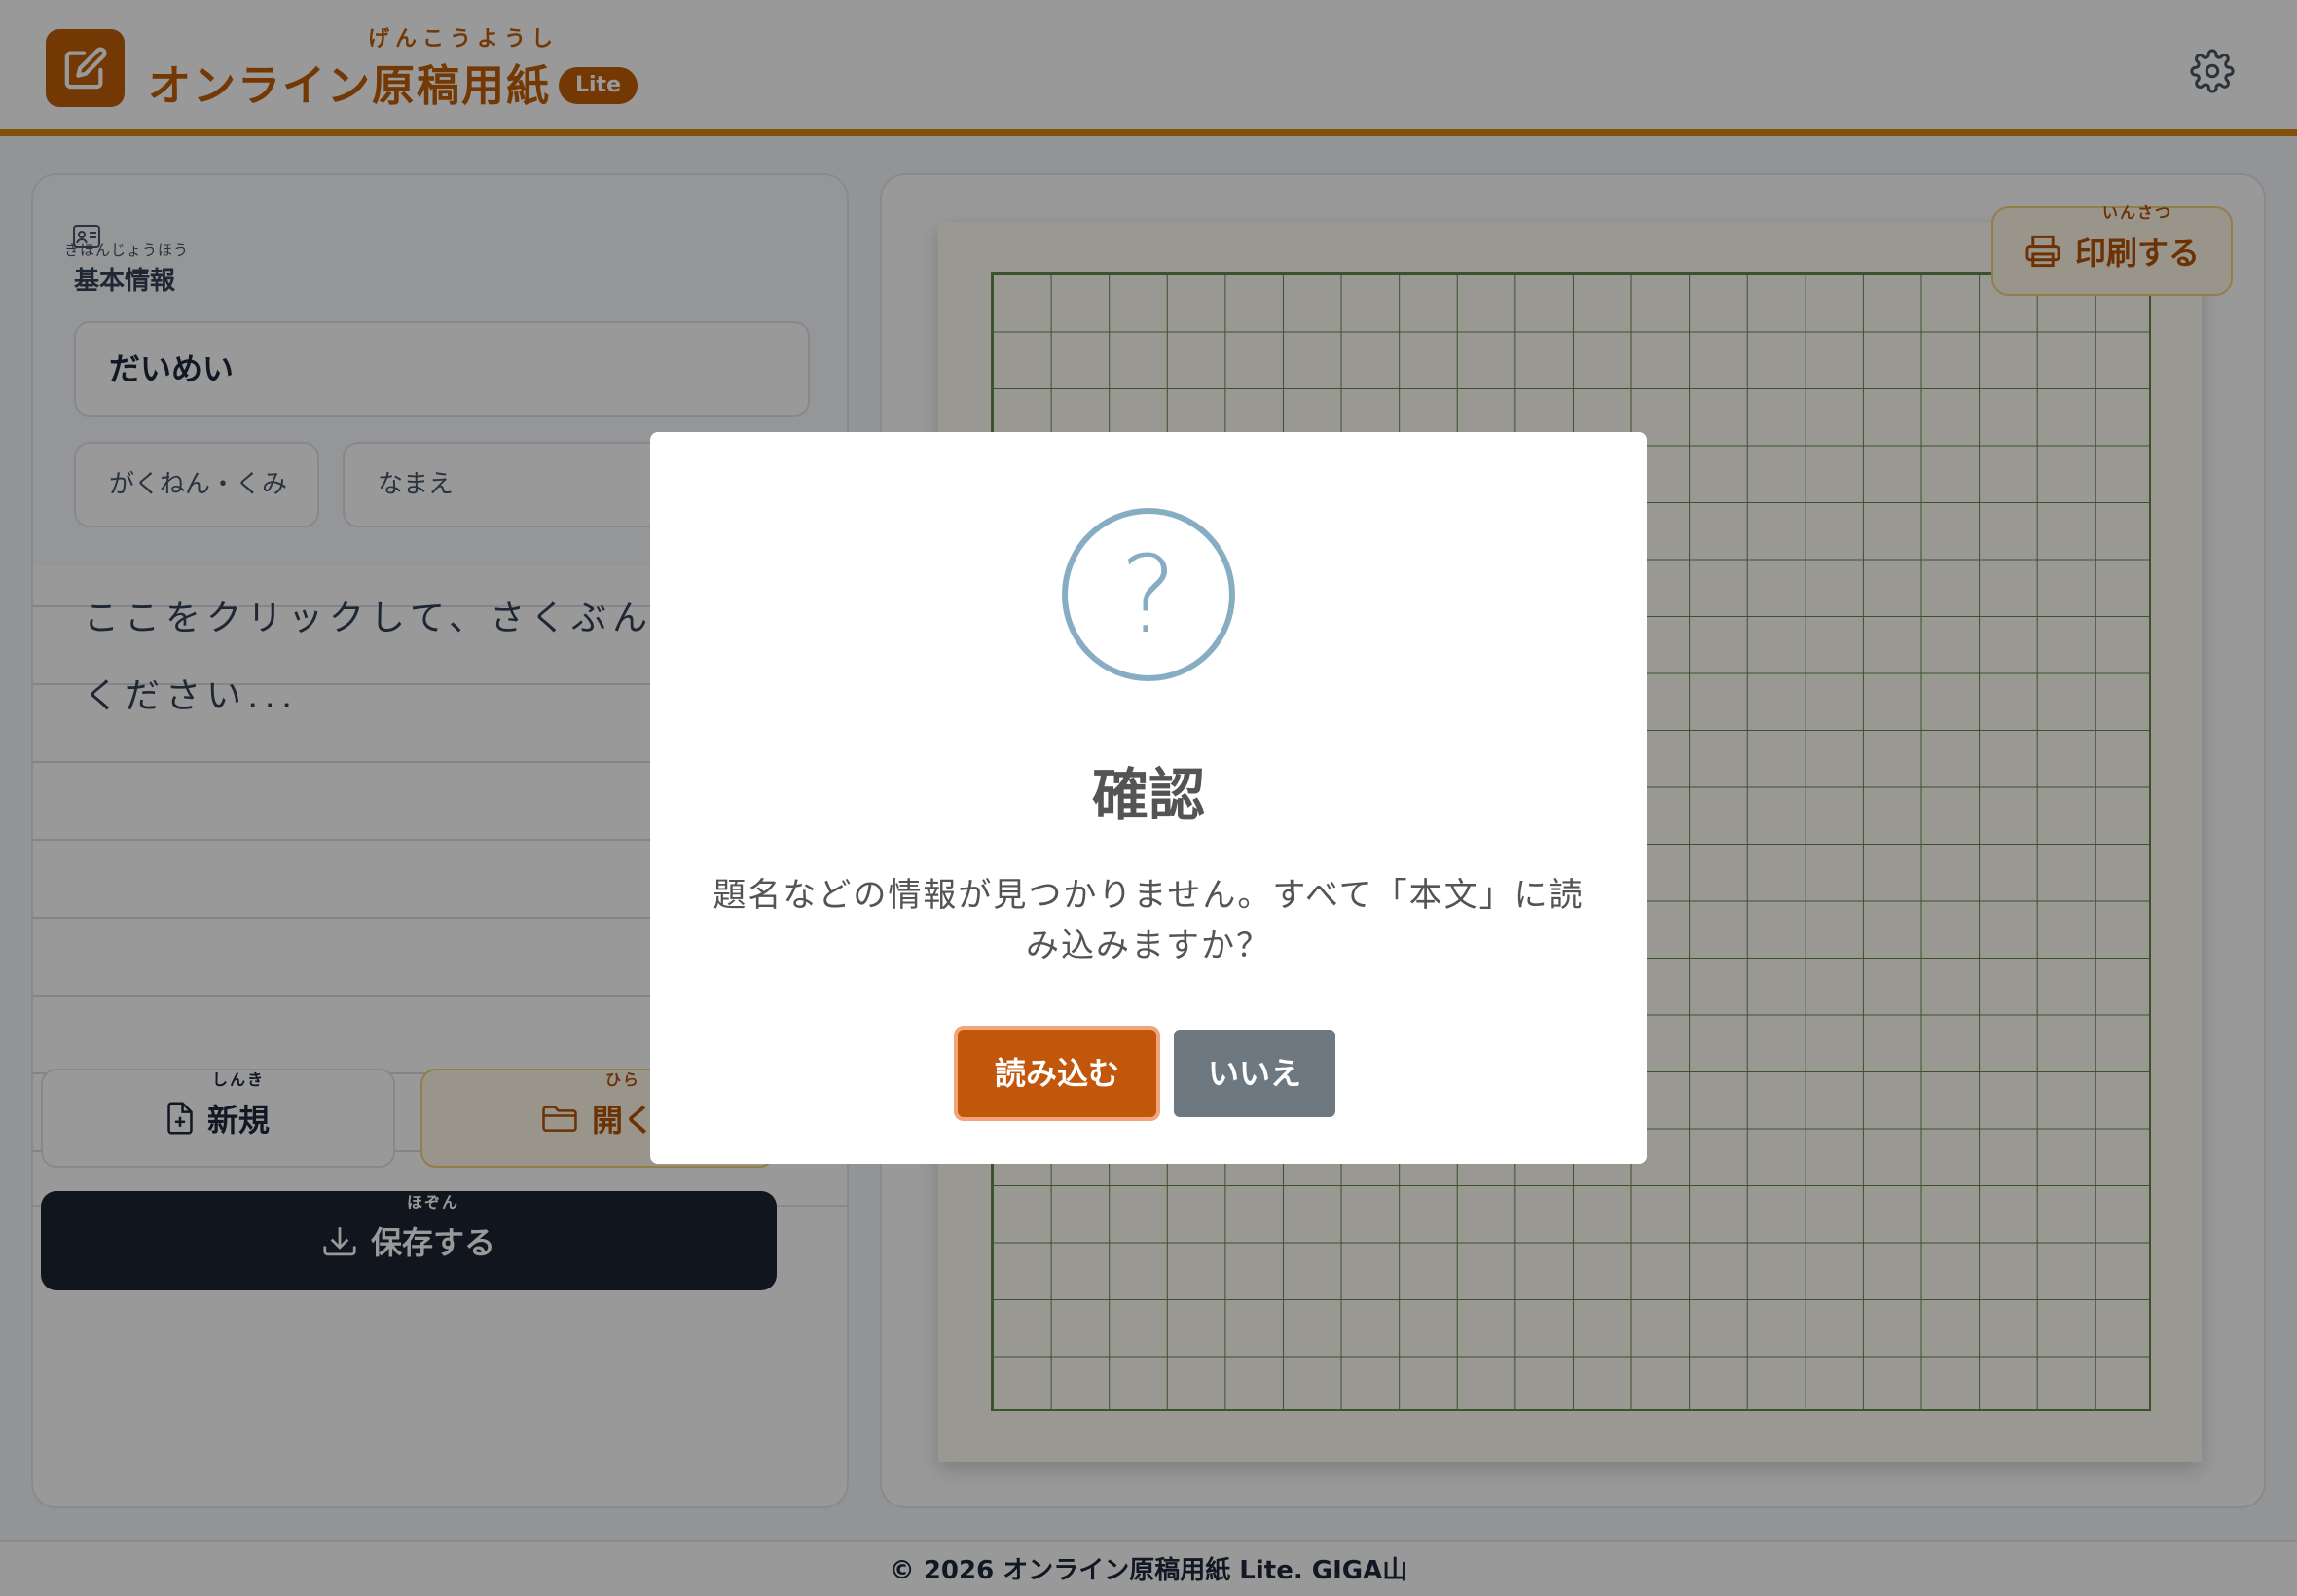 The height and width of the screenshot is (1596, 2297). I want to click on question-mark-glyph: ?, so click(1148, 594).